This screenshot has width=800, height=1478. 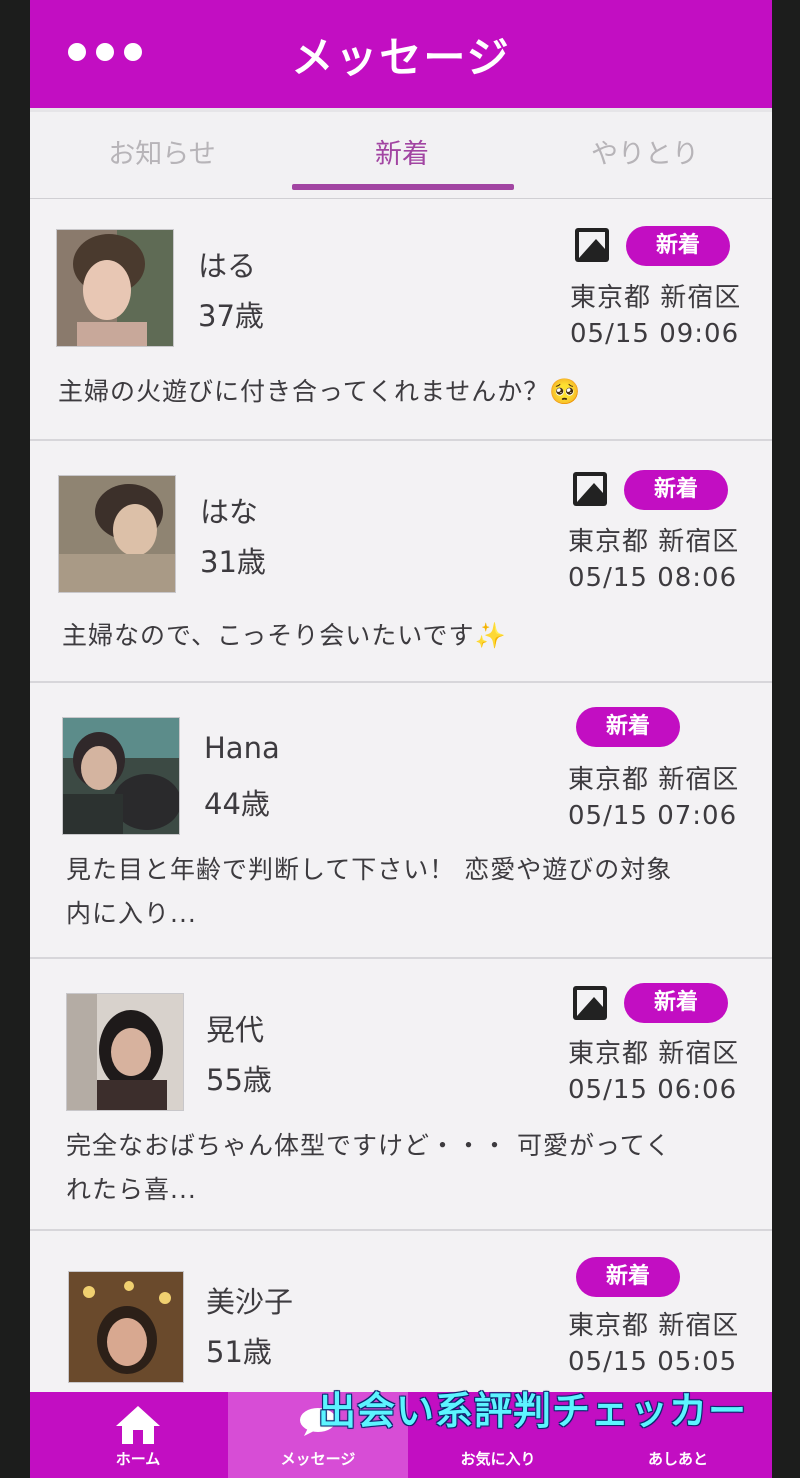 What do you see at coordinates (401, 57) in the screenshot?
I see `page-title: メッセージ` at bounding box center [401, 57].